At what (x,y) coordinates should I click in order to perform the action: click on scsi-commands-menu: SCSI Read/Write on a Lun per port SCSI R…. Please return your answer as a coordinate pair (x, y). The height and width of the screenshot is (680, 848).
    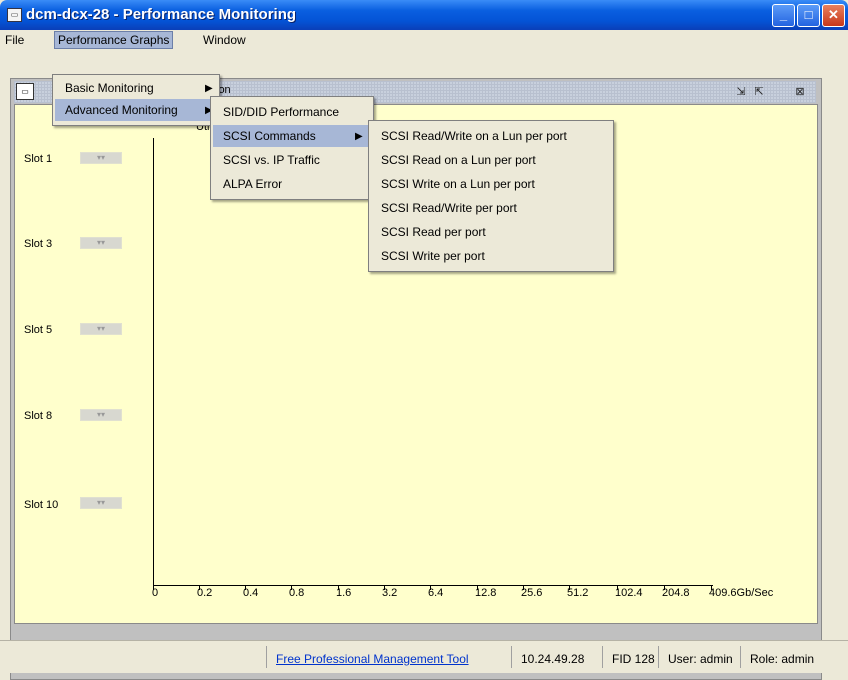
    Looking at the image, I should click on (491, 196).